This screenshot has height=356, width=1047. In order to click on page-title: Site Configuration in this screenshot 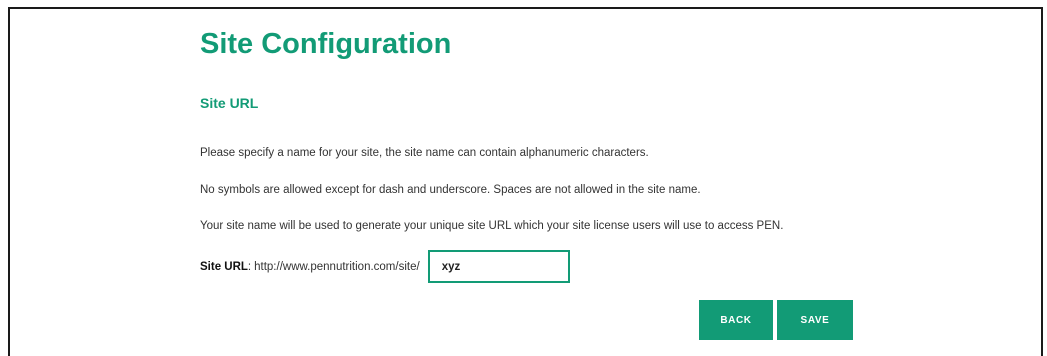, I will do `click(326, 44)`.